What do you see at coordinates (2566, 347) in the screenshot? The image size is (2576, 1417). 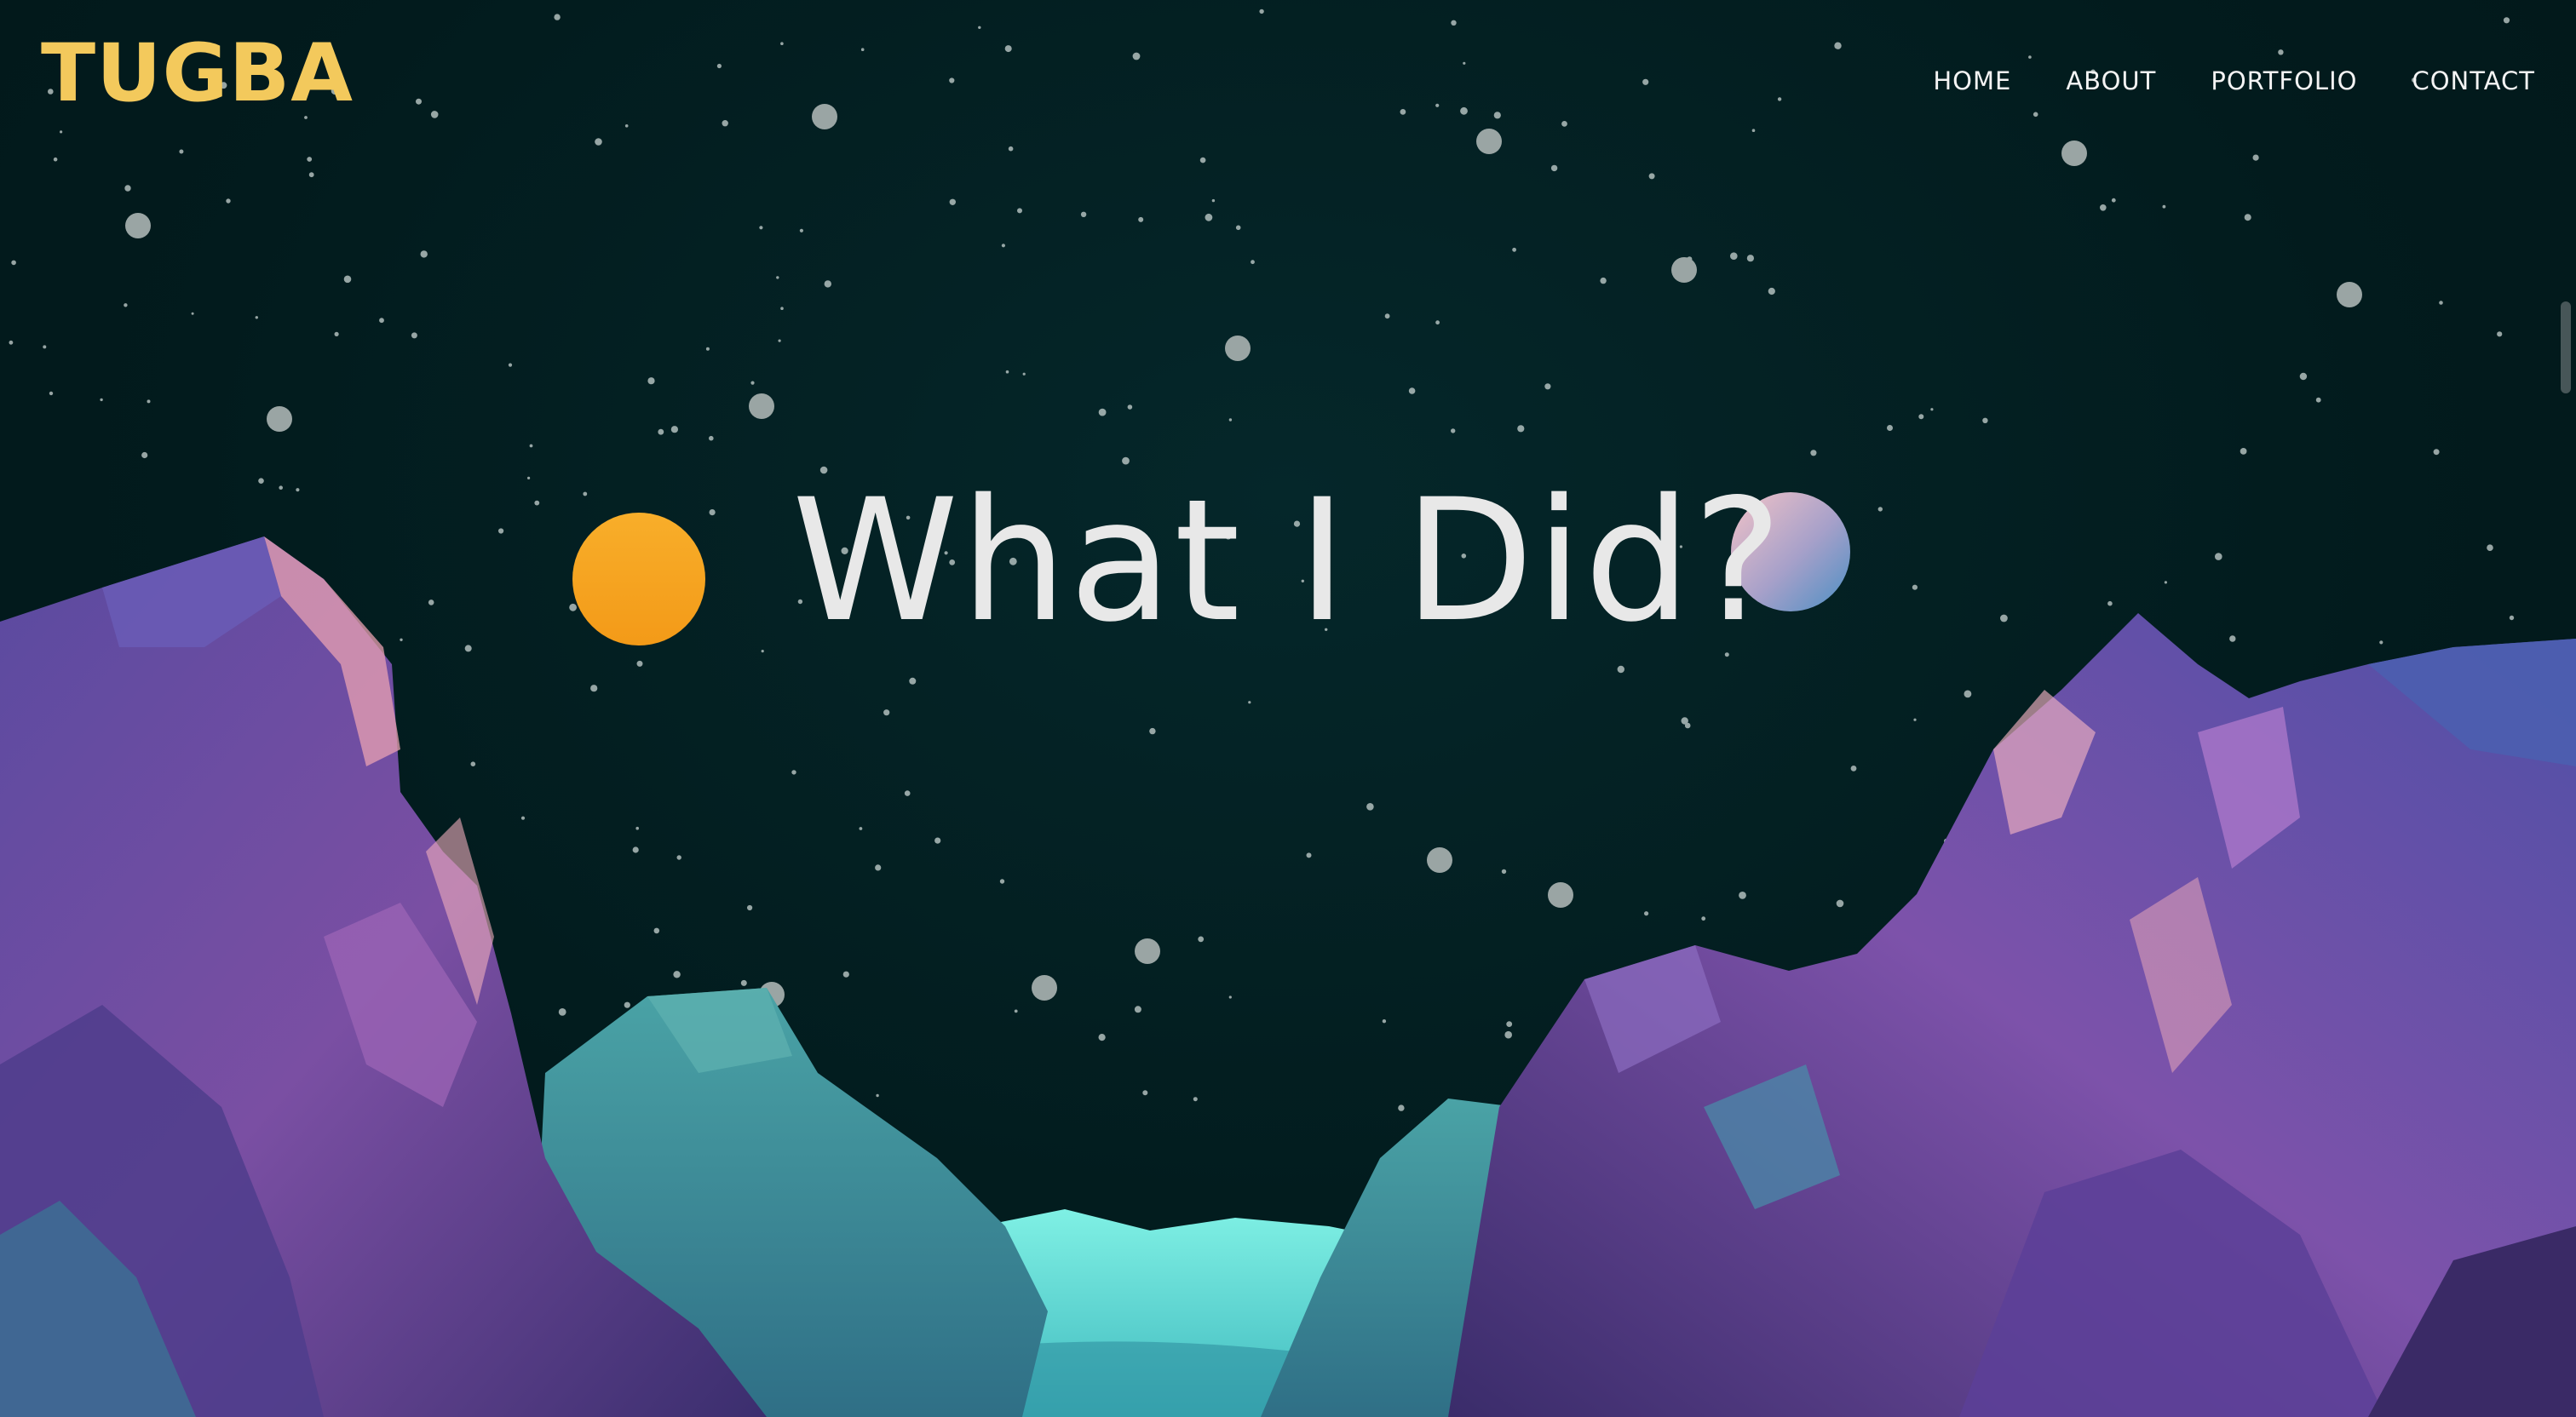 I see `page-scrollbar` at bounding box center [2566, 347].